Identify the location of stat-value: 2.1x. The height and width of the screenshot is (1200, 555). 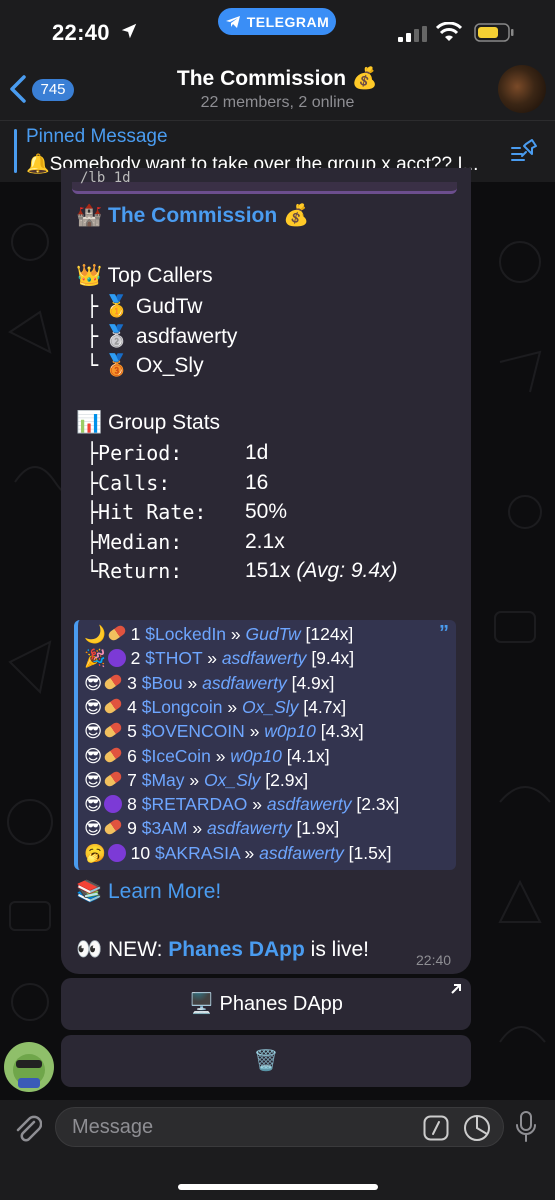
(265, 541).